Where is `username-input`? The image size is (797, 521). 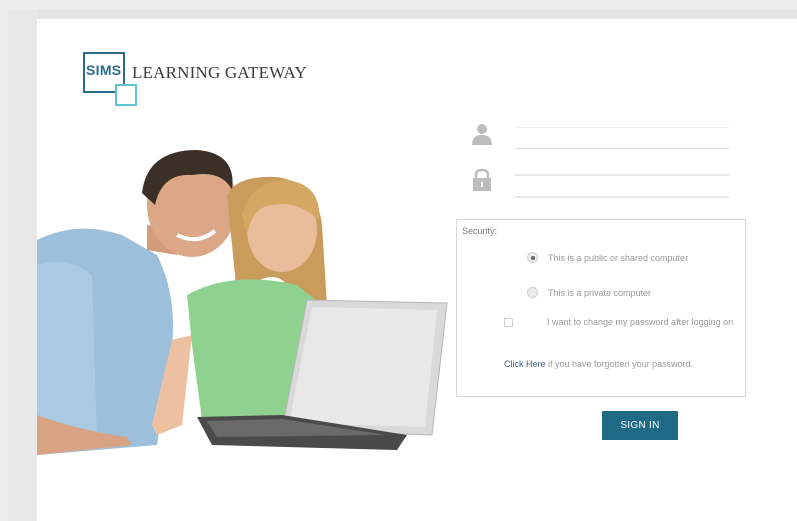
username-input is located at coordinates (622, 138).